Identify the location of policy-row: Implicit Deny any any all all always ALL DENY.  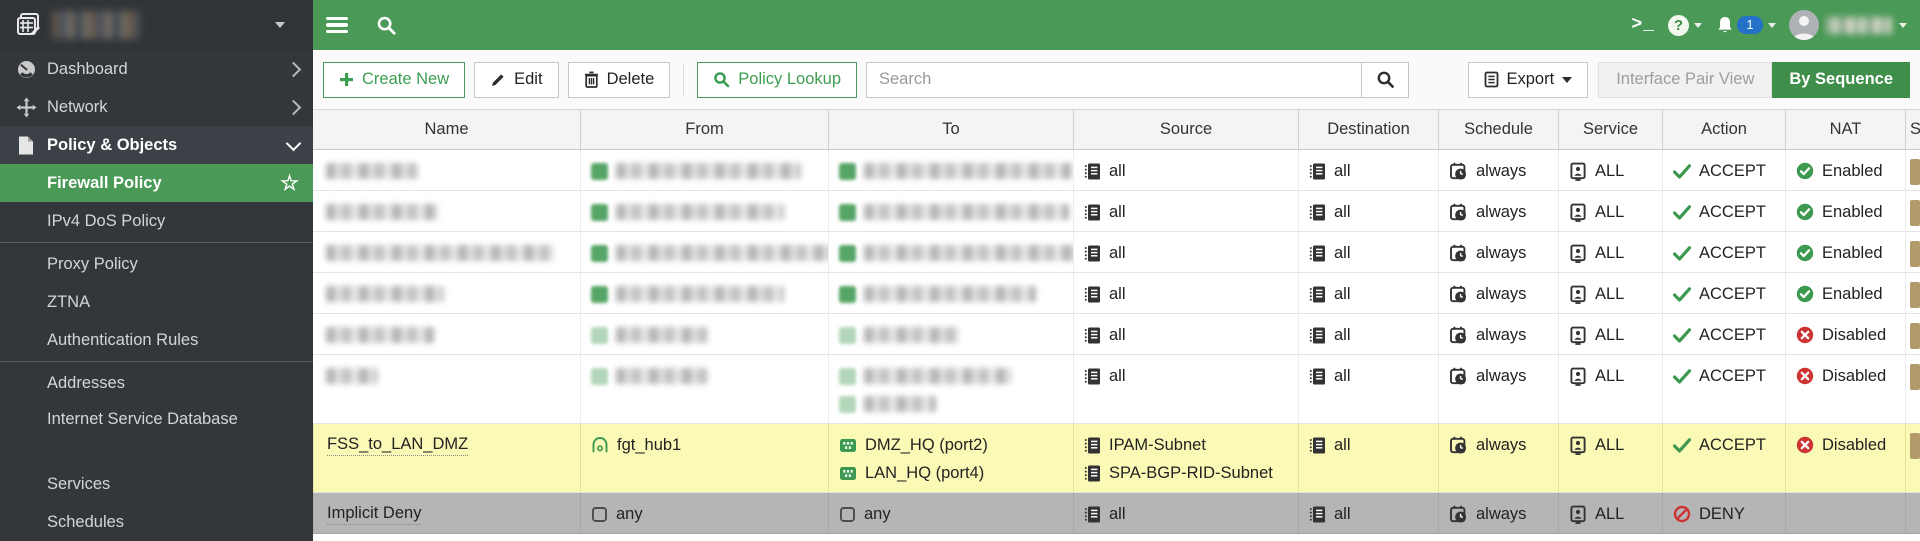
(1116, 513).